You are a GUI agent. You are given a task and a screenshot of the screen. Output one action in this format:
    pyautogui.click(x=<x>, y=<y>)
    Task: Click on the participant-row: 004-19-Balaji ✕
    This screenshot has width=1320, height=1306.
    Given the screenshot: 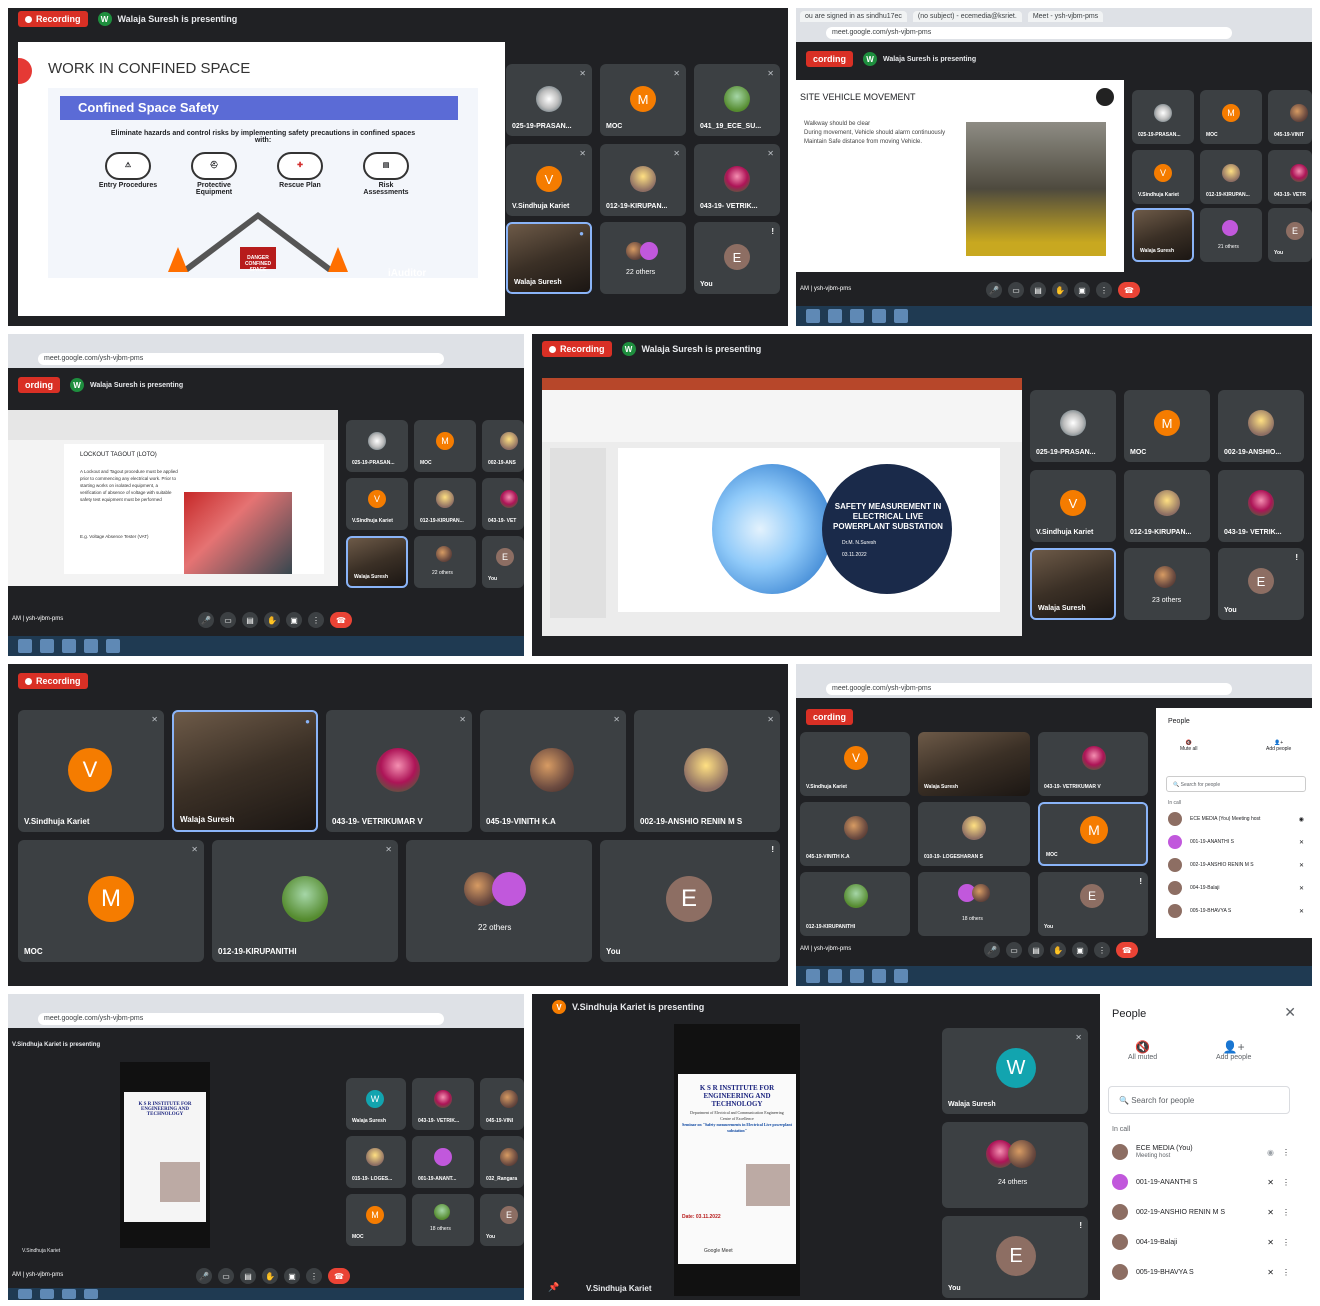 What is the action you would take?
    pyautogui.click(x=1236, y=888)
    